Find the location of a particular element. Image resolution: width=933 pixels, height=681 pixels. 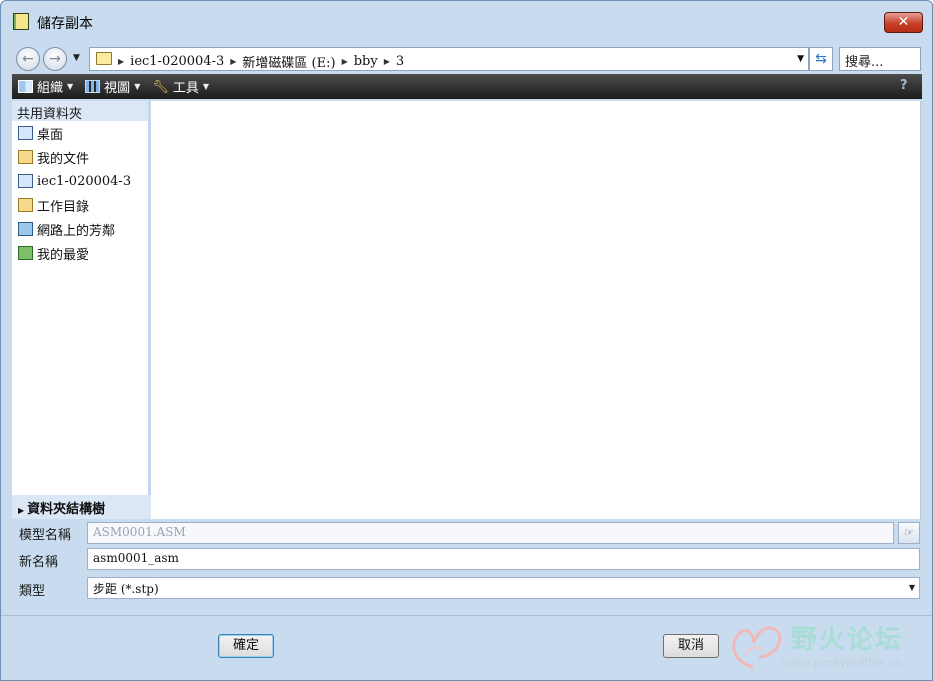

nav-item-my-documents: 我的文件 is located at coordinates (80, 157).